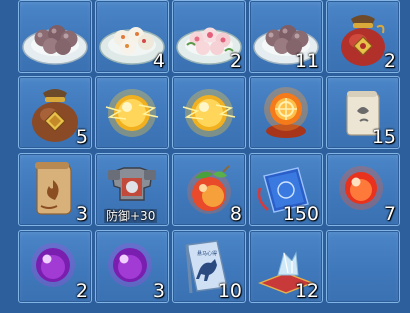 Image resolution: width=410 pixels, height=313 pixels. I want to click on inventory-slot: 4, so click(132, 36).